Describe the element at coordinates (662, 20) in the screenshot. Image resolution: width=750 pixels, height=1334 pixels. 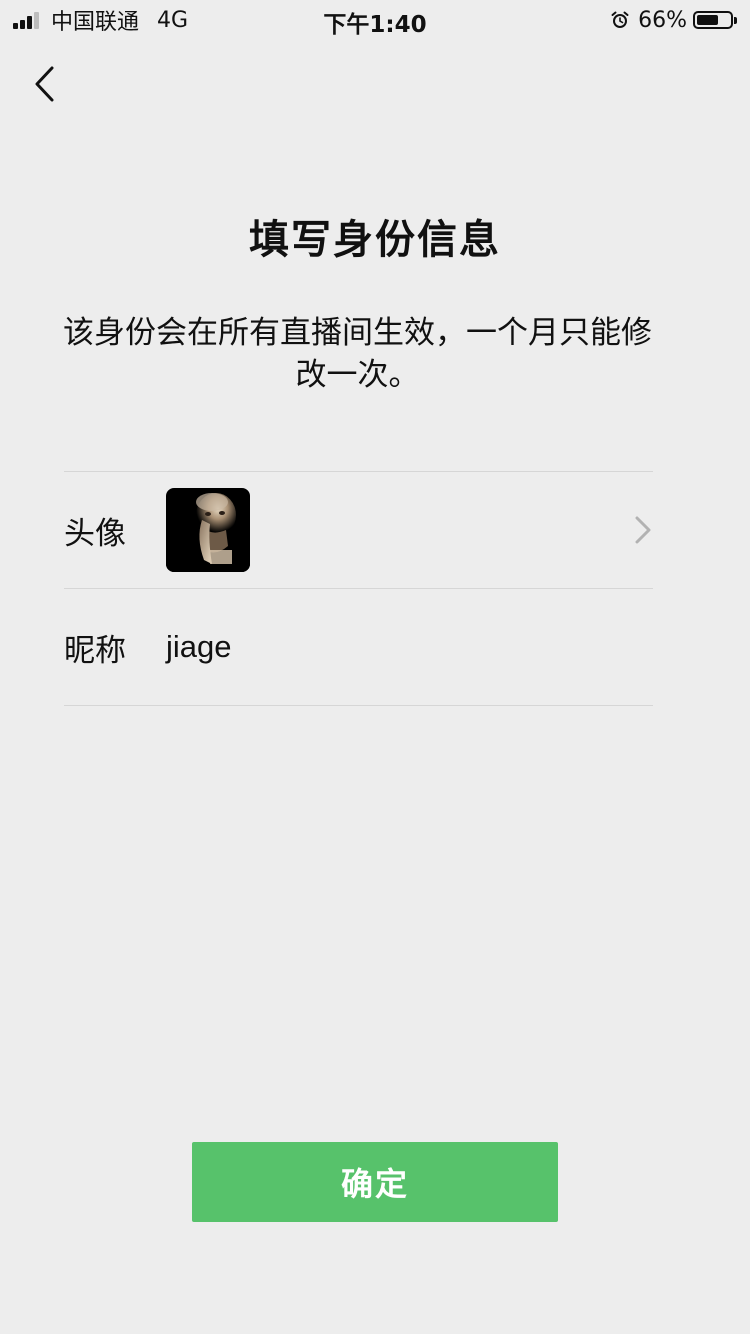
I see `battery-percent: 66%` at that location.